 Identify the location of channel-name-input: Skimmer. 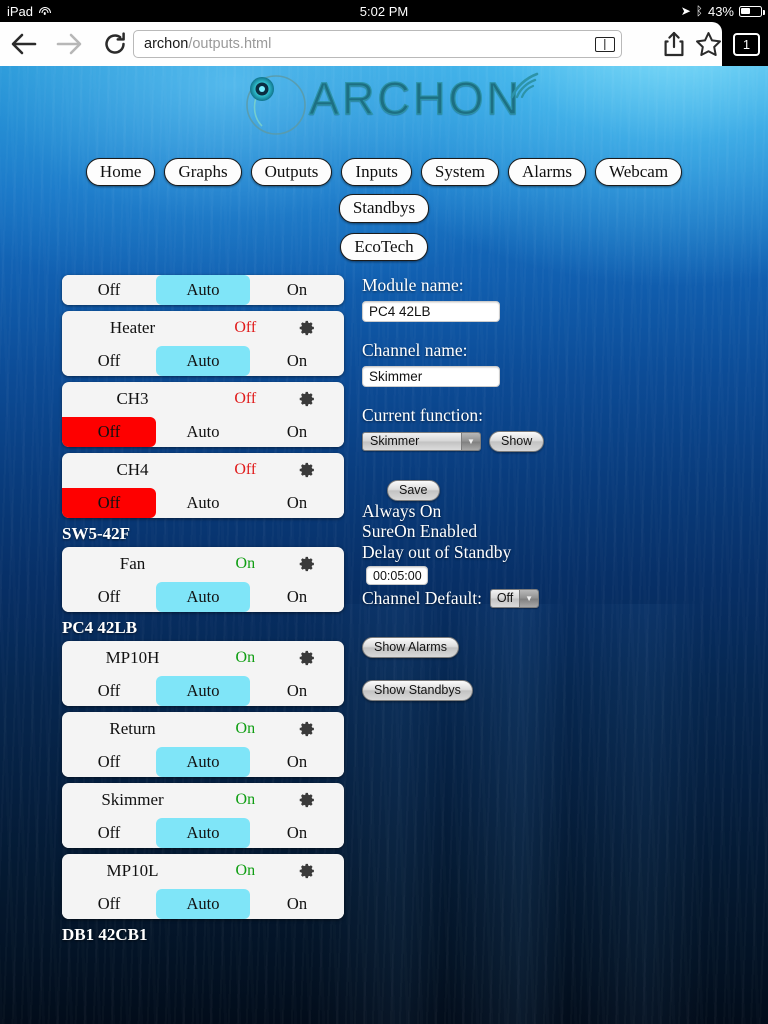
(431, 376).